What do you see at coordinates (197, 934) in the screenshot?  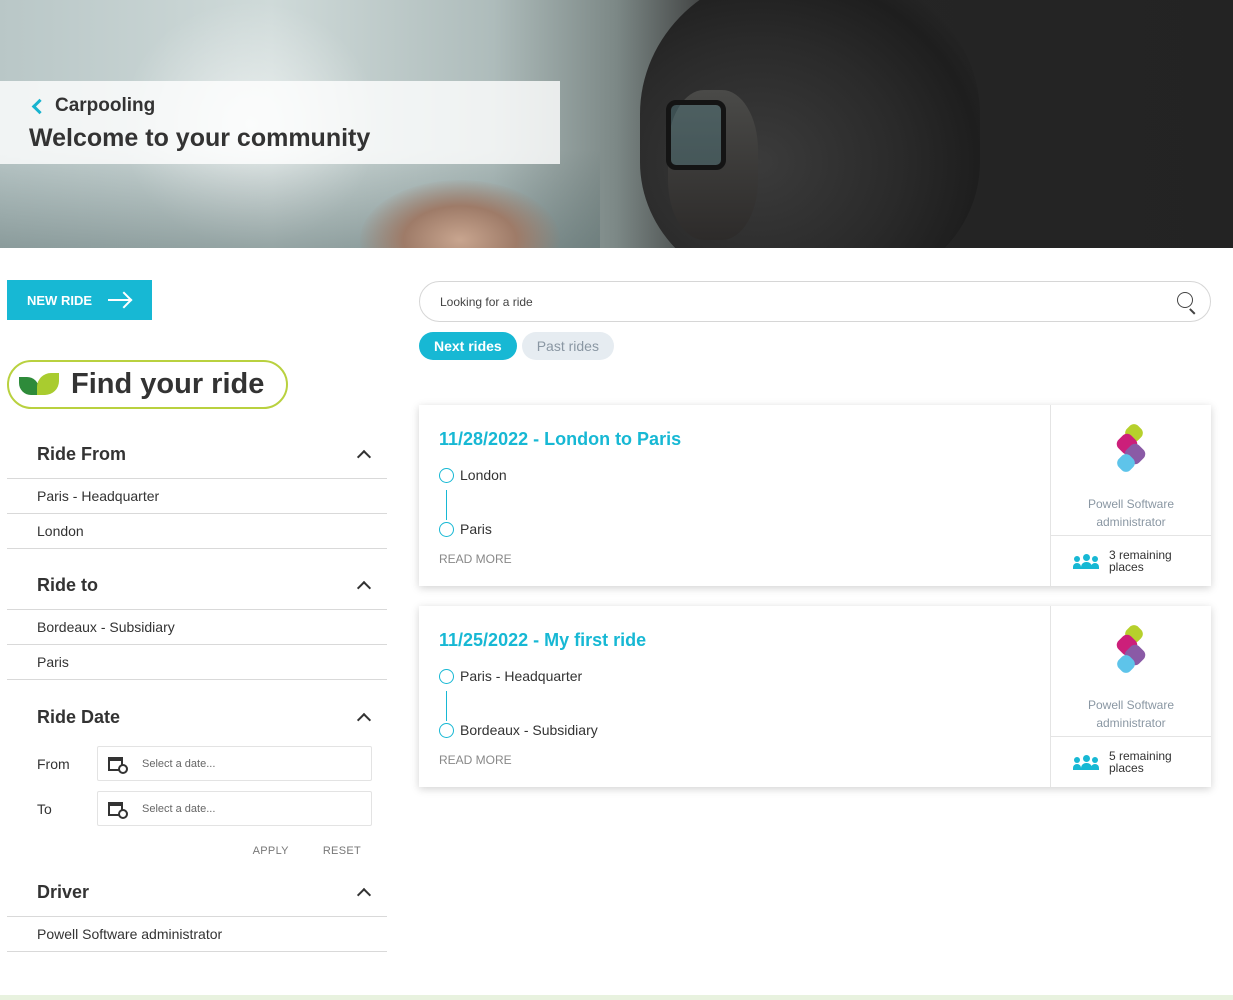 I see `filter-option: Powell Software administrator` at bounding box center [197, 934].